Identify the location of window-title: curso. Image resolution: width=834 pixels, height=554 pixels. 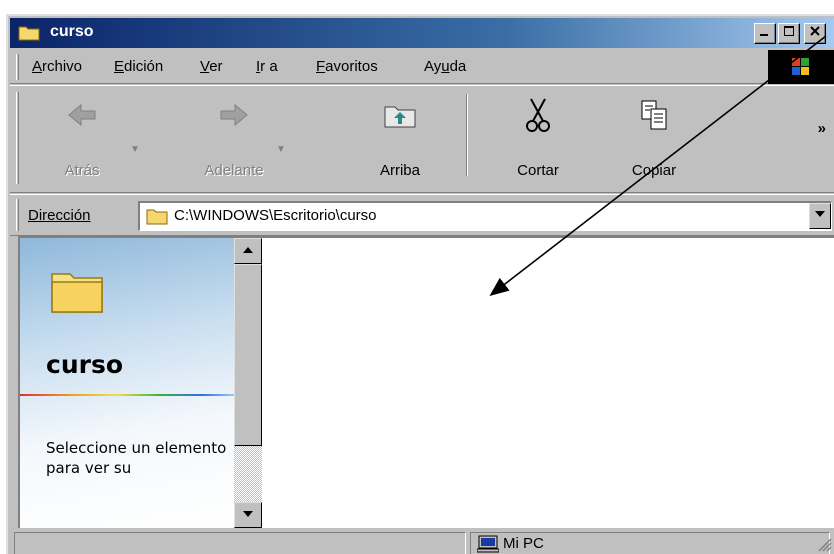
(72, 31).